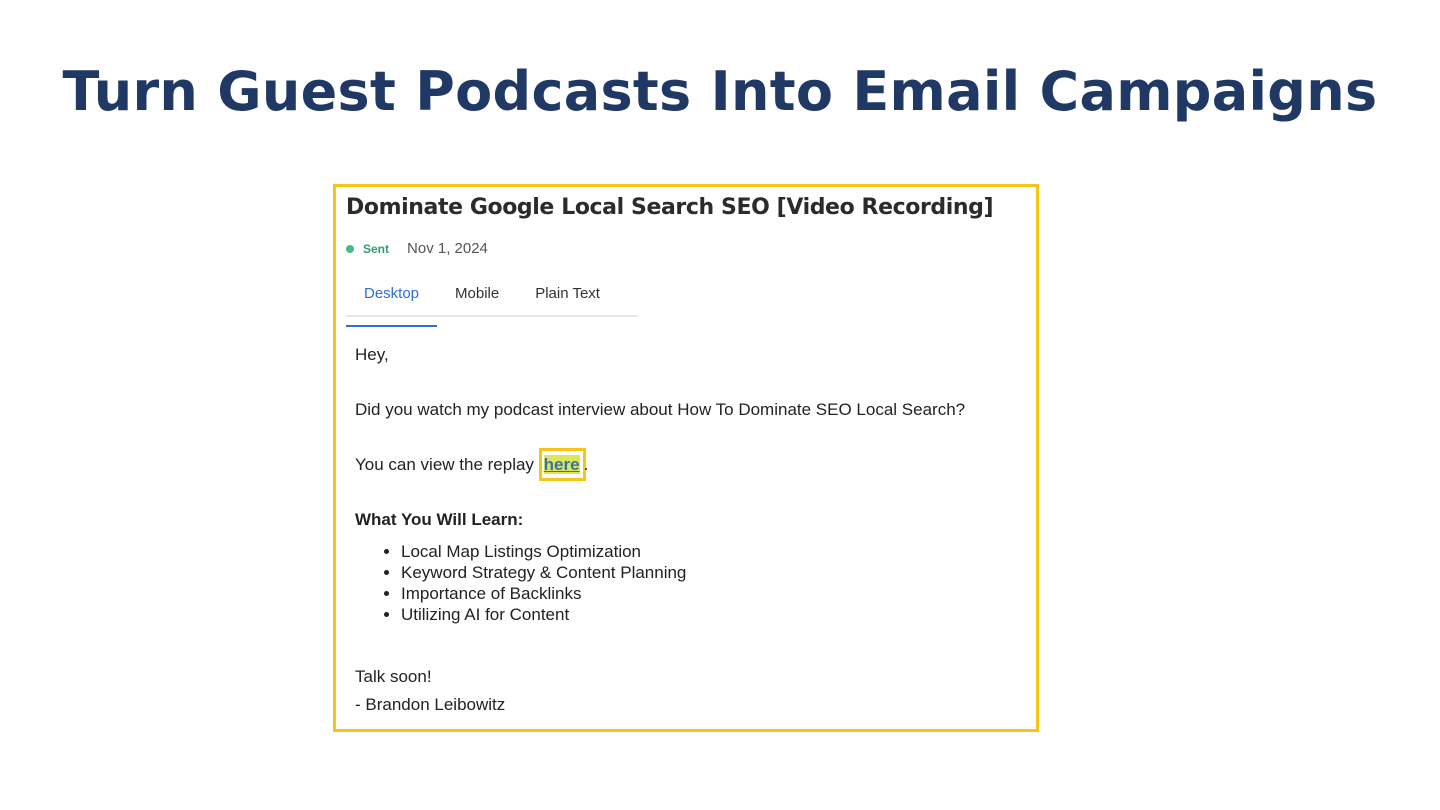 This screenshot has width=1440, height=810. I want to click on replay-line-suffix: ., so click(586, 464).